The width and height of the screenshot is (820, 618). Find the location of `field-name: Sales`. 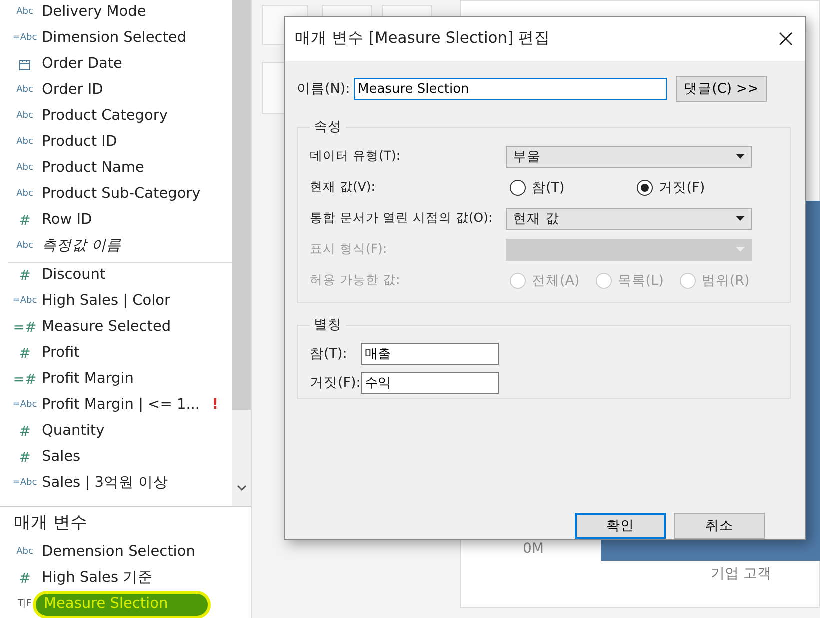

field-name: Sales is located at coordinates (61, 458).